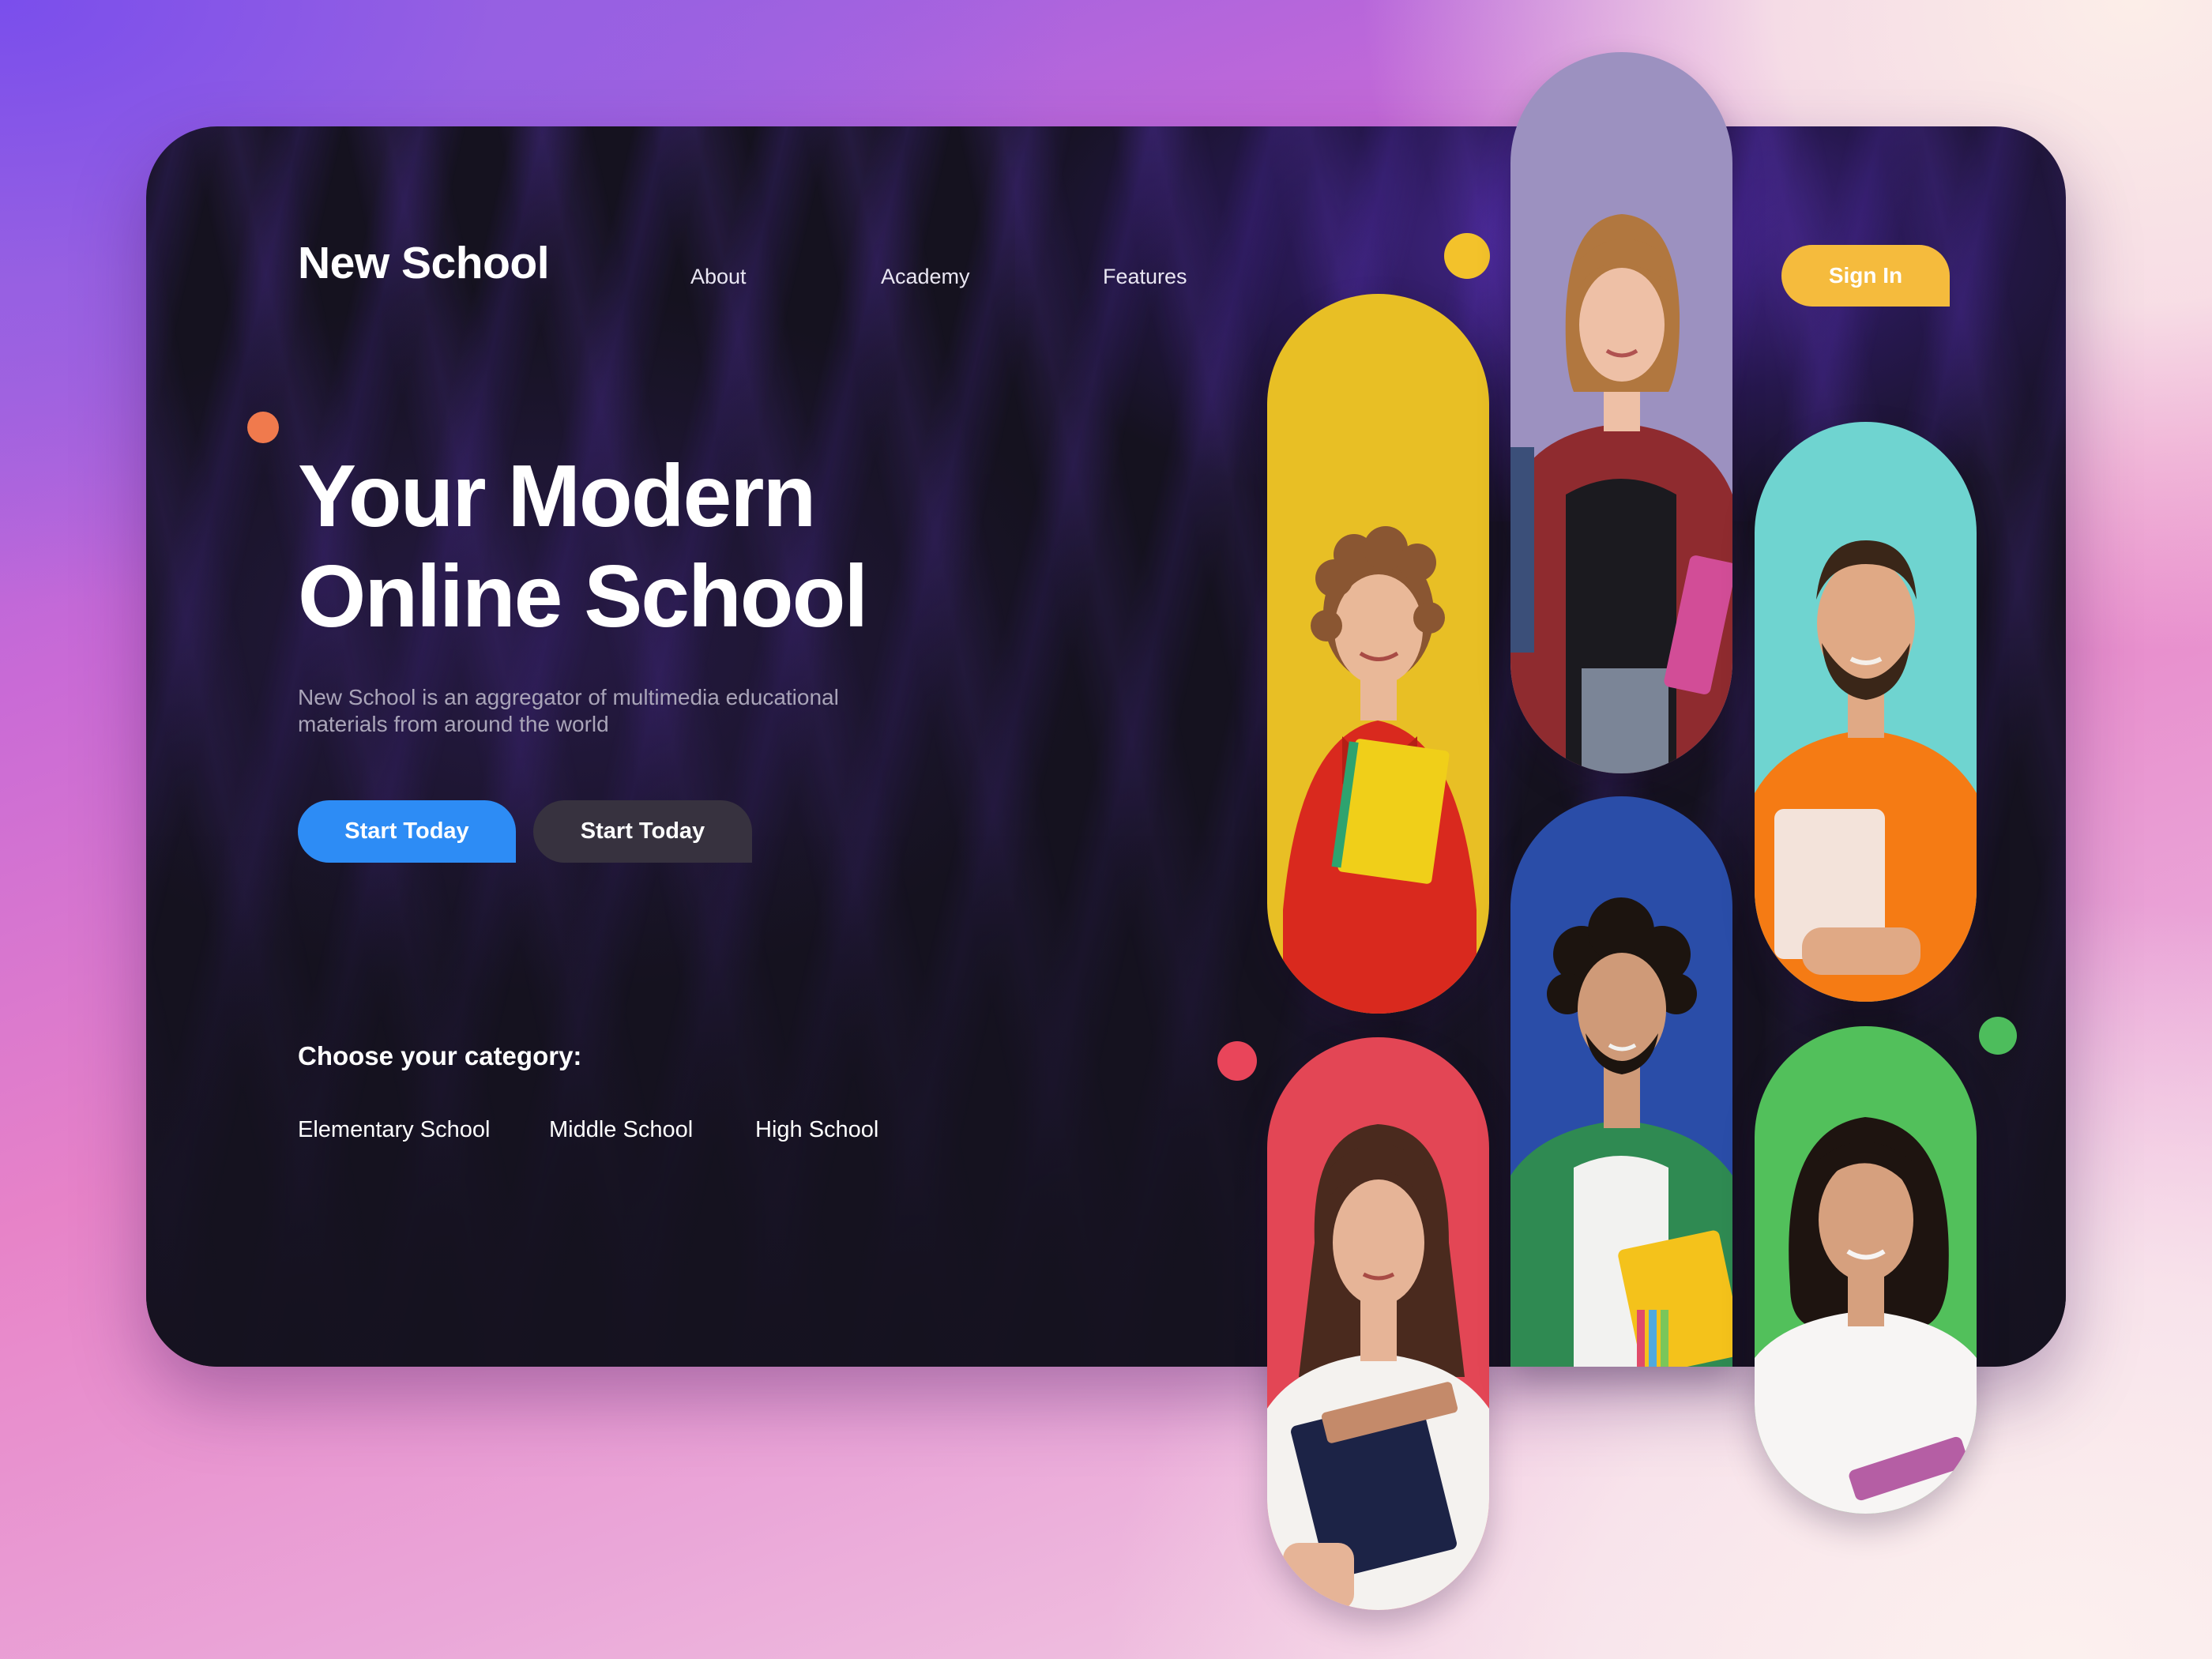  Describe the element at coordinates (643, 832) in the screenshot. I see `start-today-secondary-button: Start Today` at that location.